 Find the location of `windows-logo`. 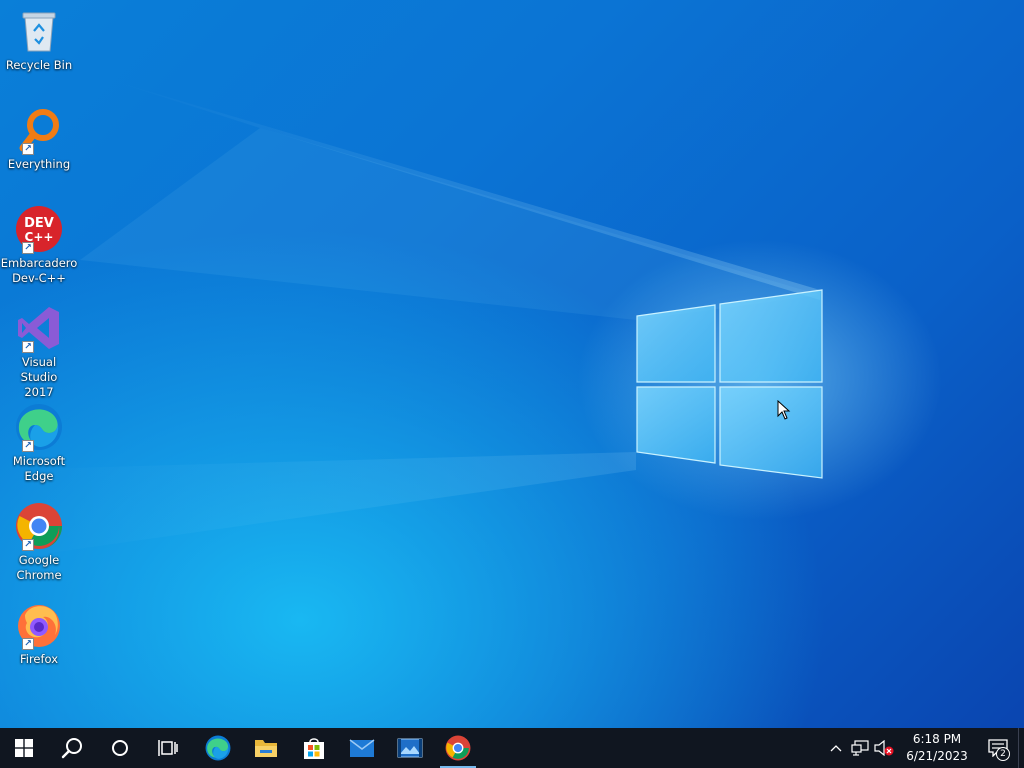

windows-logo is located at coordinates (729, 384).